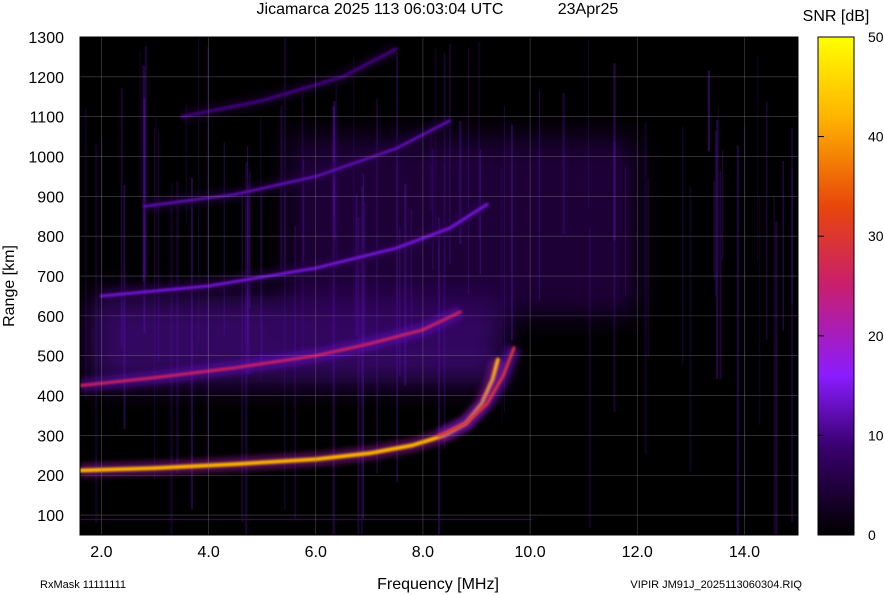 Image resolution: width=884 pixels, height=595 pixels. Describe the element at coordinates (588, 9) in the screenshot. I see `chart-date: 23Apr25` at that location.